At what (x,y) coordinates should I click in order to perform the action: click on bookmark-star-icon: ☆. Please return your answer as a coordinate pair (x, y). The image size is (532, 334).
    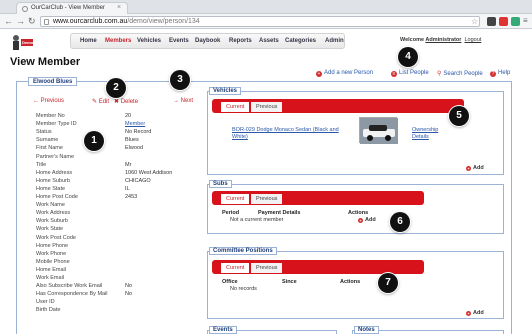
    Looking at the image, I should click on (474, 21).